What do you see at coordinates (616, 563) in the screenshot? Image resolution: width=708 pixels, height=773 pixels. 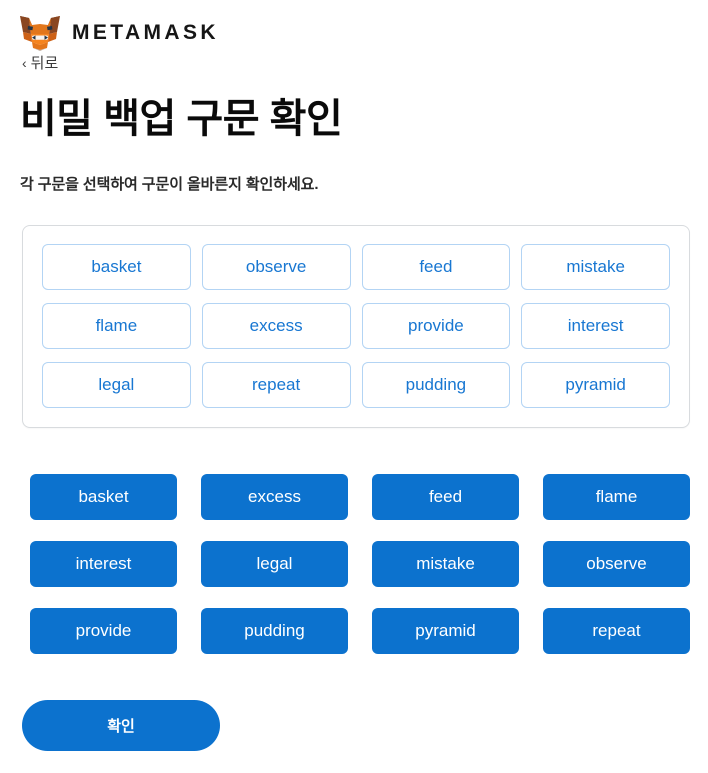 I see `word-bank-button: observe` at bounding box center [616, 563].